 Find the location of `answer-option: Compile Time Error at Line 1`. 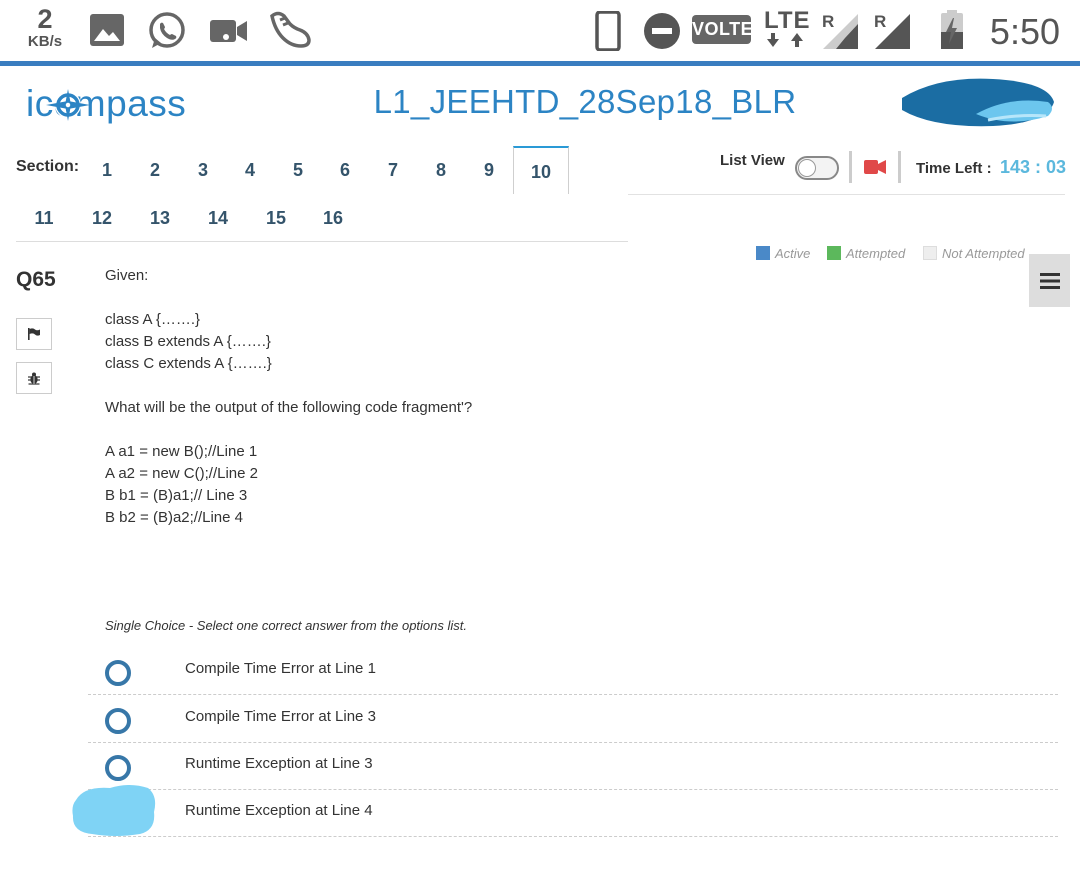

answer-option: Compile Time Error at Line 1 is located at coordinates (573, 671).